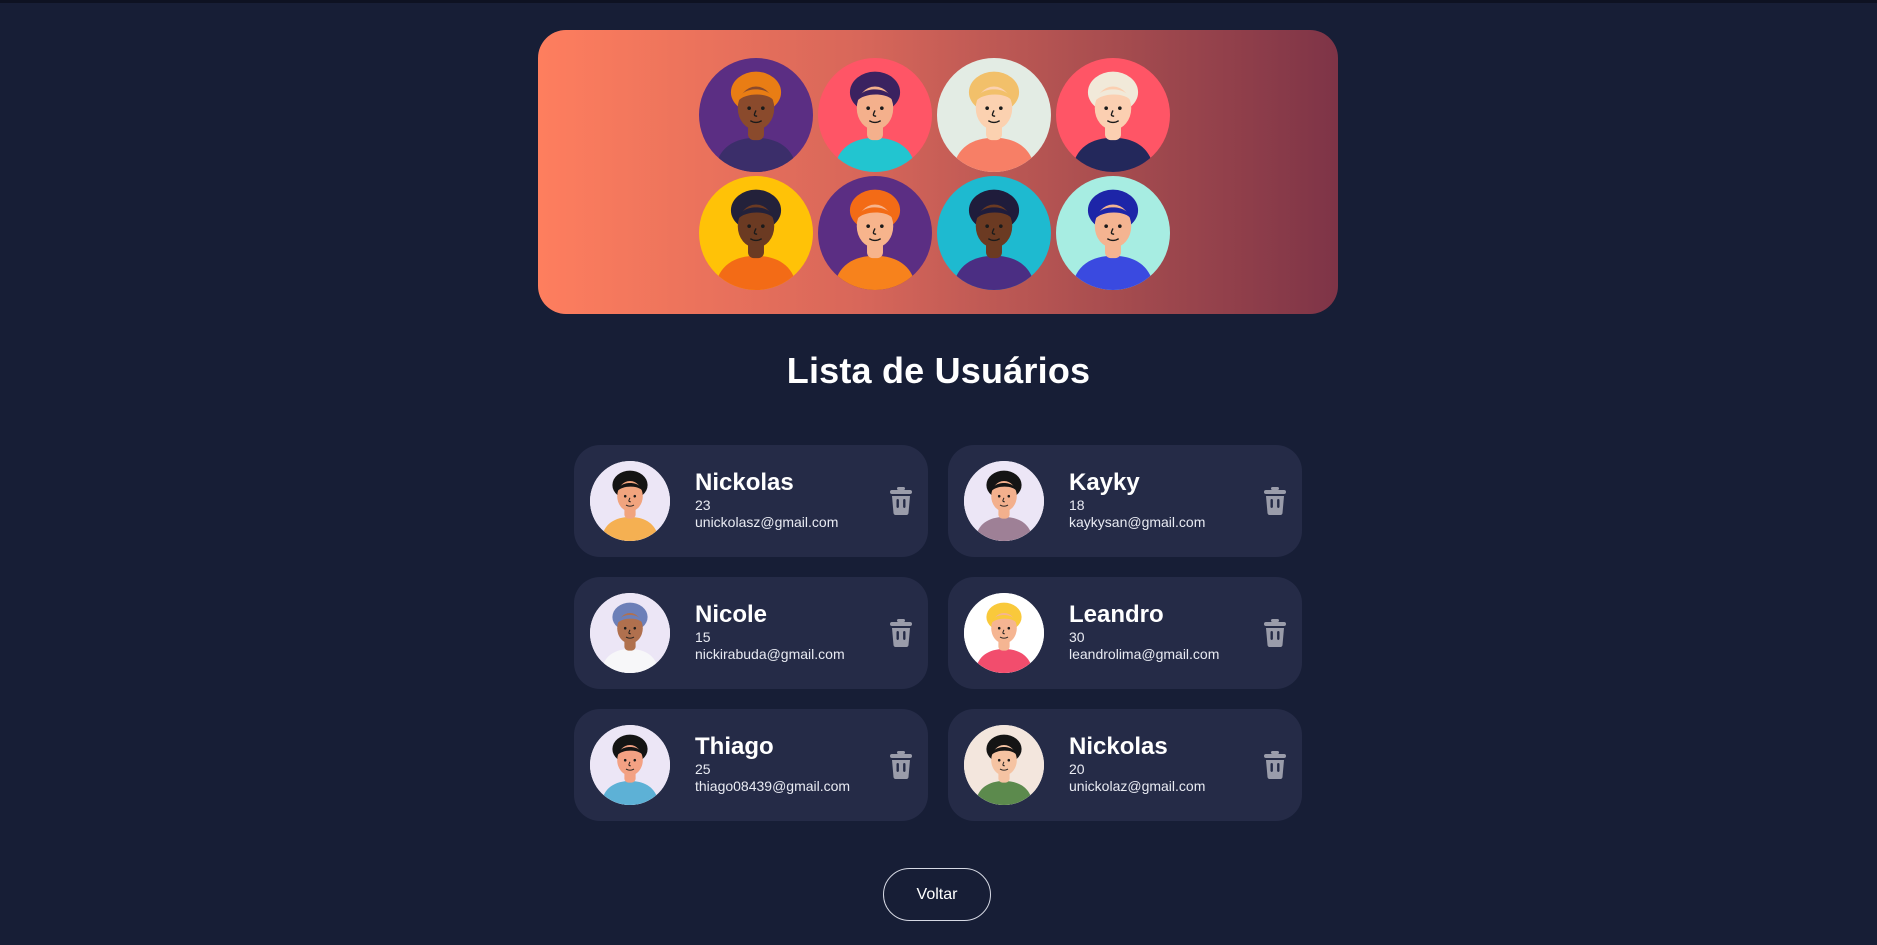 This screenshot has height=945, width=1877. I want to click on user-age: 15, so click(703, 637).